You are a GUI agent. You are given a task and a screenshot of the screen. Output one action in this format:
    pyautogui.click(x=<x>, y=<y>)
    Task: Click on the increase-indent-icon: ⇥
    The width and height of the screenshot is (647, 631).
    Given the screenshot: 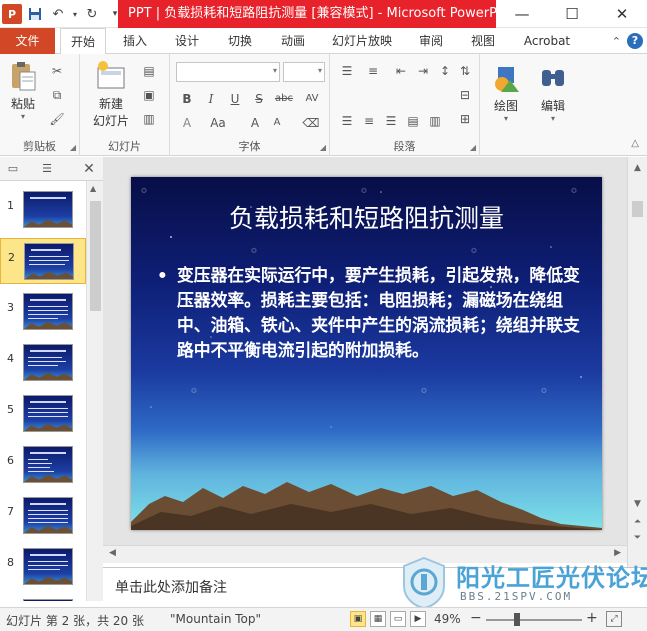 What is the action you would take?
    pyautogui.click(x=423, y=71)
    